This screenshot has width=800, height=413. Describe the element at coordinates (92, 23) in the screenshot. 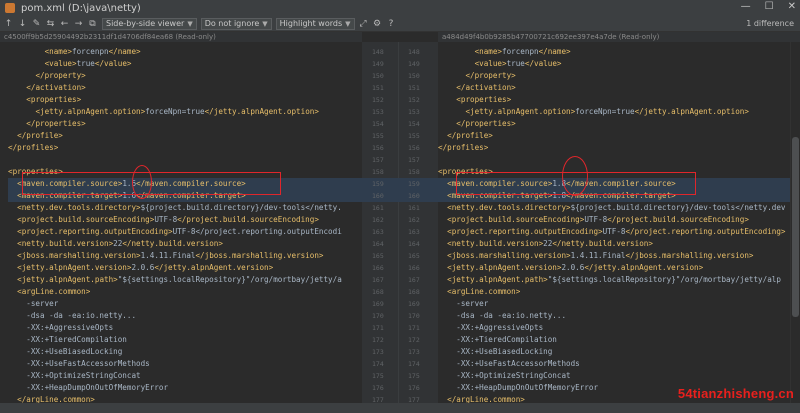

I see `copy-icon: ⧉` at that location.